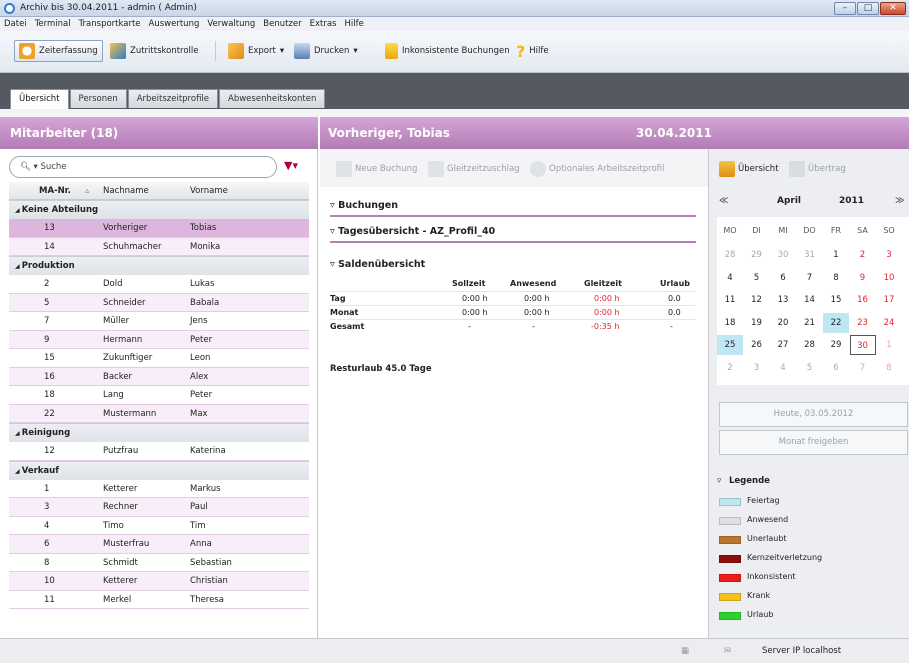 This screenshot has height=663, width=909. What do you see at coordinates (863, 300) in the screenshot?
I see `calendar-day: 16` at bounding box center [863, 300].